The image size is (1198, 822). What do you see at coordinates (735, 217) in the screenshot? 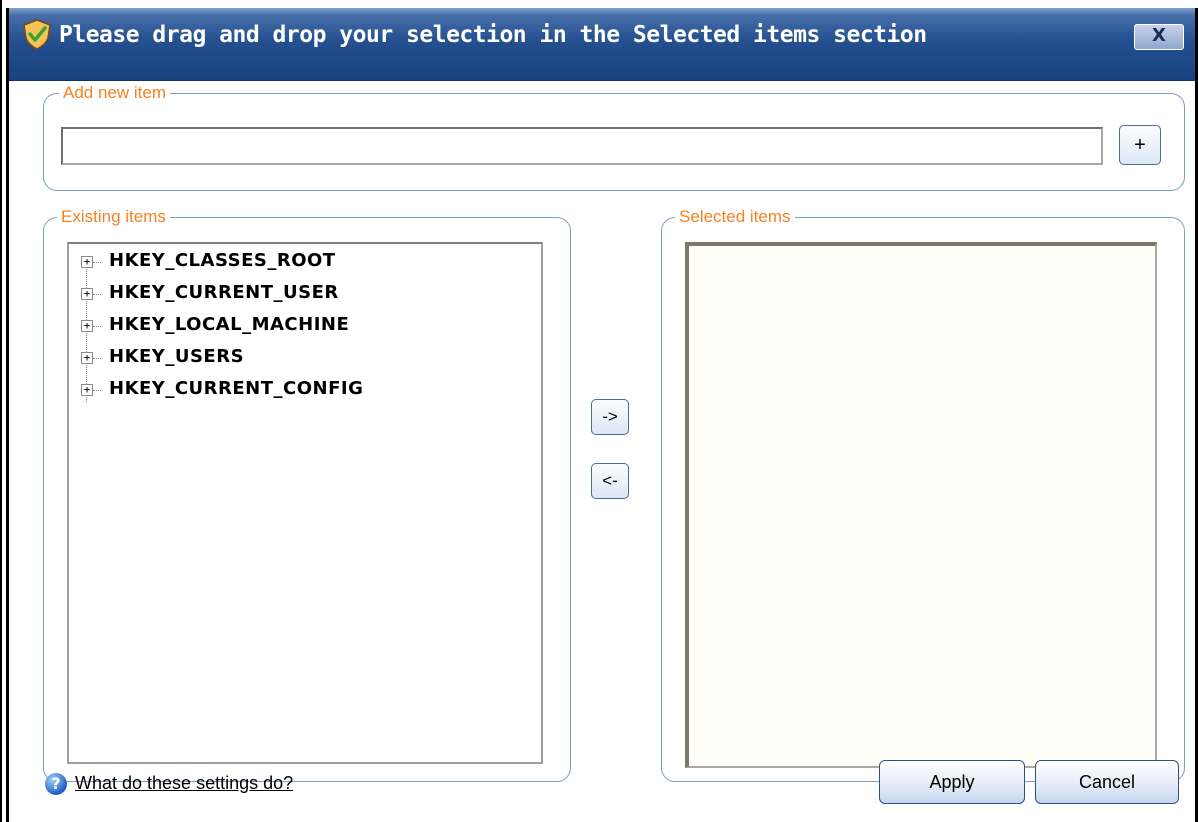
I see `selected-items-legend: Selected items` at bounding box center [735, 217].